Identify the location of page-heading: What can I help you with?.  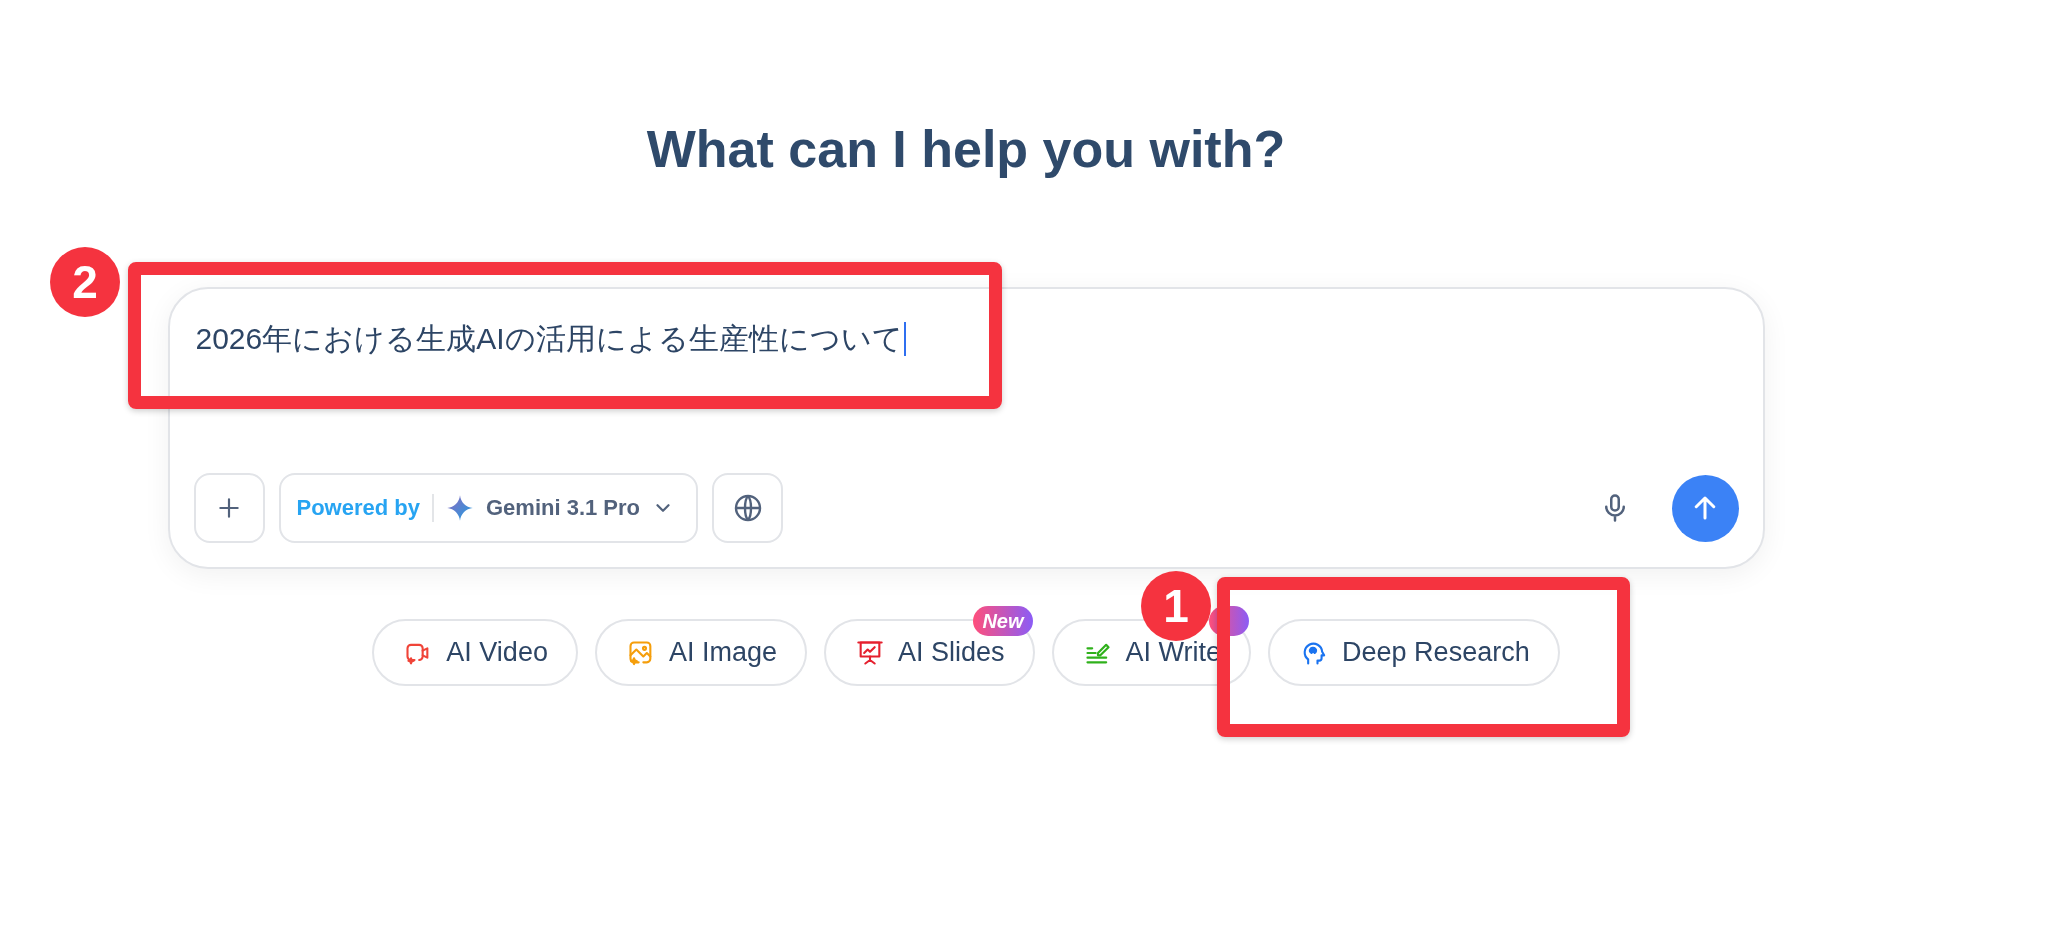
(966, 149).